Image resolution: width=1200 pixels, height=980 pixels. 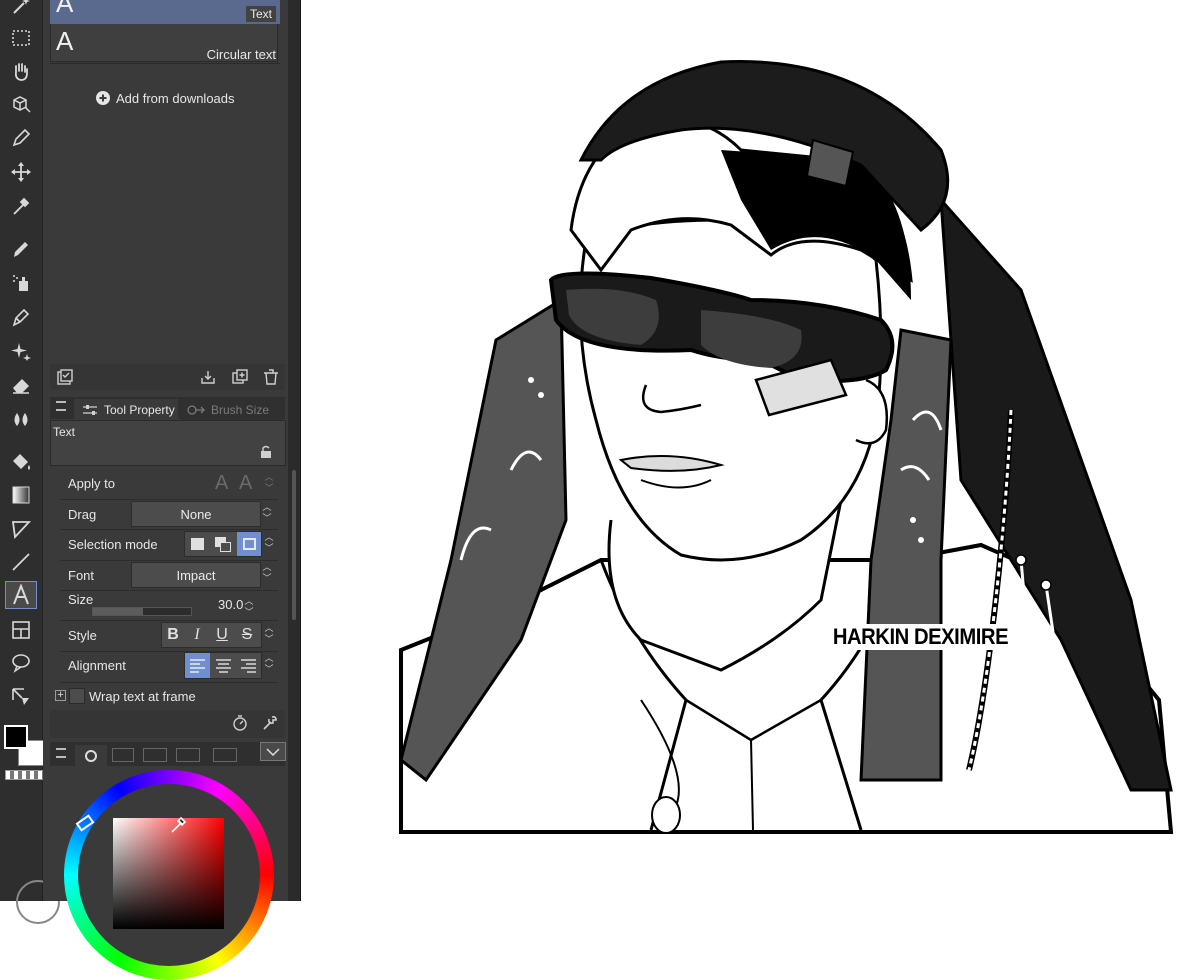 I want to click on add-from-downloads-label: Add from downloads, so click(x=175, y=98).